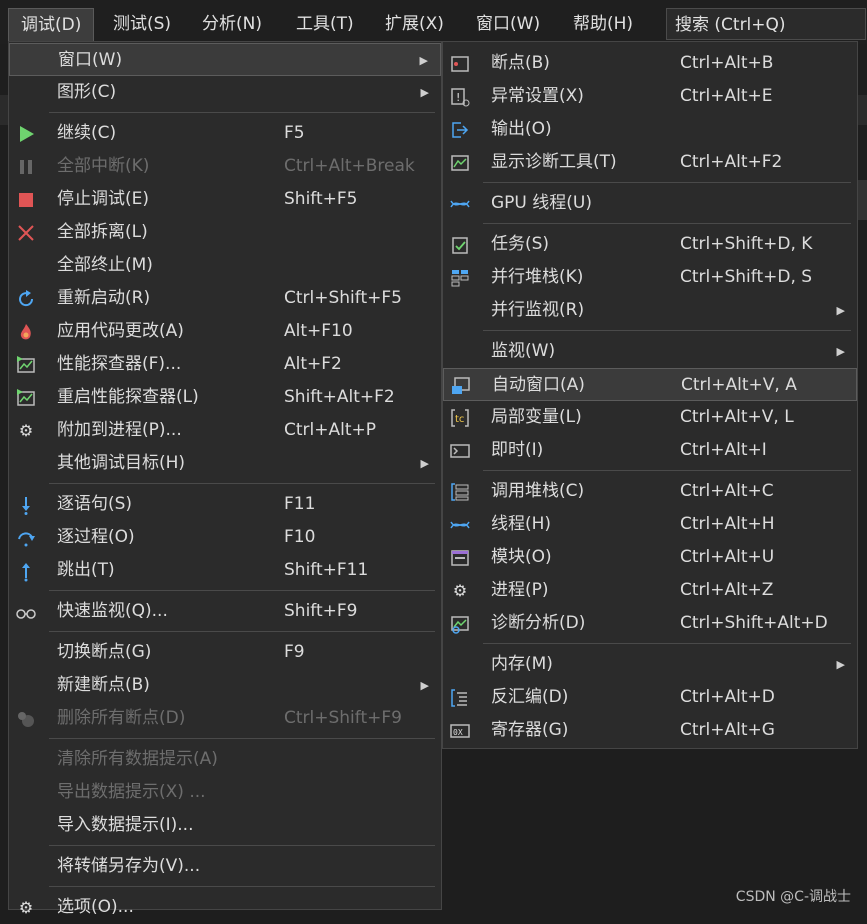 This screenshot has width=867, height=924. I want to click on menu-item-label: 应用代码更改(A), so click(120, 331).